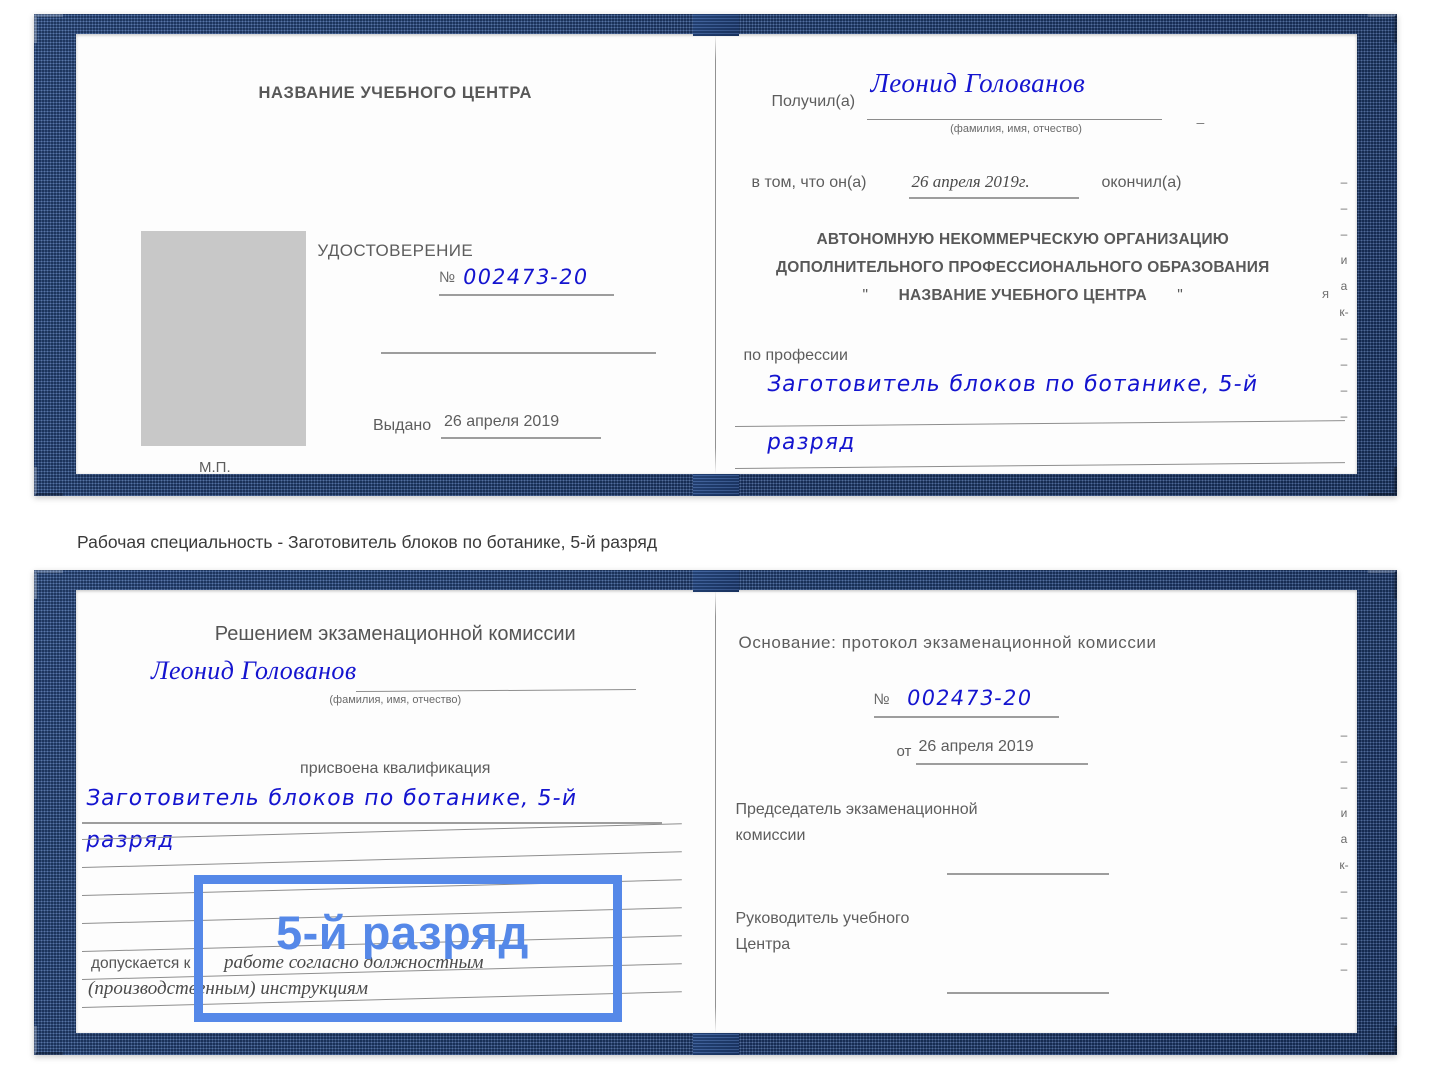  I want to click on head-signature-line, so click(1027, 993).